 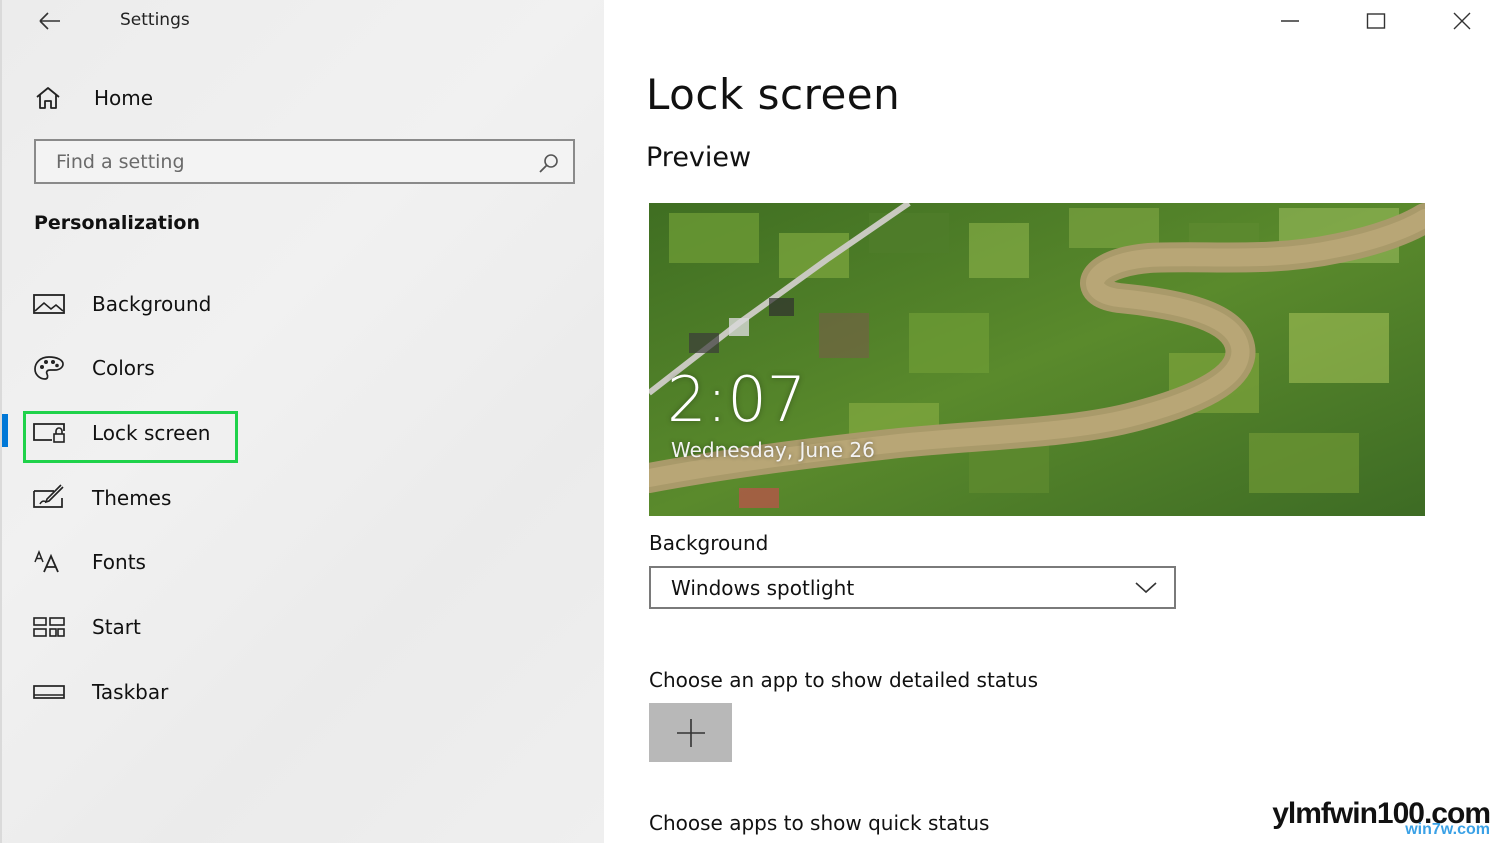 I want to click on home-label: Home, so click(x=124, y=98).